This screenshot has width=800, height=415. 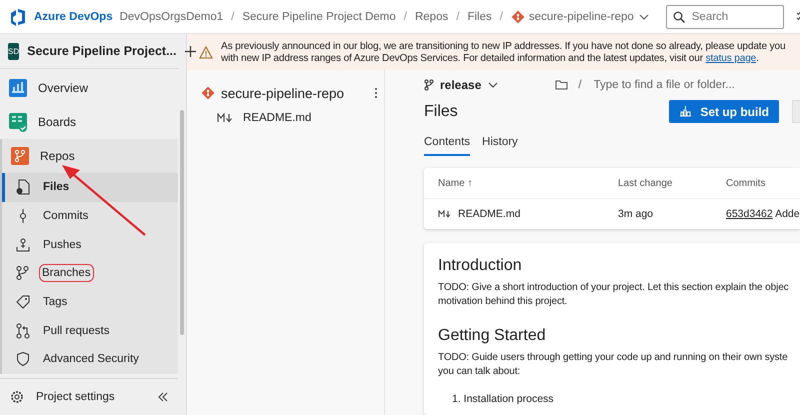 What do you see at coordinates (90, 245) in the screenshot?
I see `nav-item: Pushes` at bounding box center [90, 245].